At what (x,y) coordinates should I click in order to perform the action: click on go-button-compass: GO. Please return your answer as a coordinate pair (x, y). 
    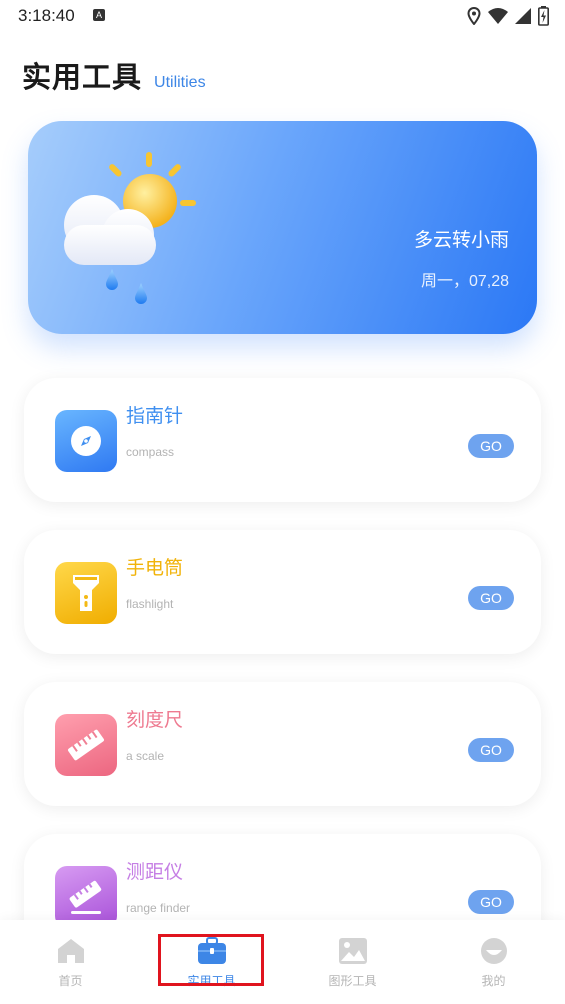
    Looking at the image, I should click on (491, 446).